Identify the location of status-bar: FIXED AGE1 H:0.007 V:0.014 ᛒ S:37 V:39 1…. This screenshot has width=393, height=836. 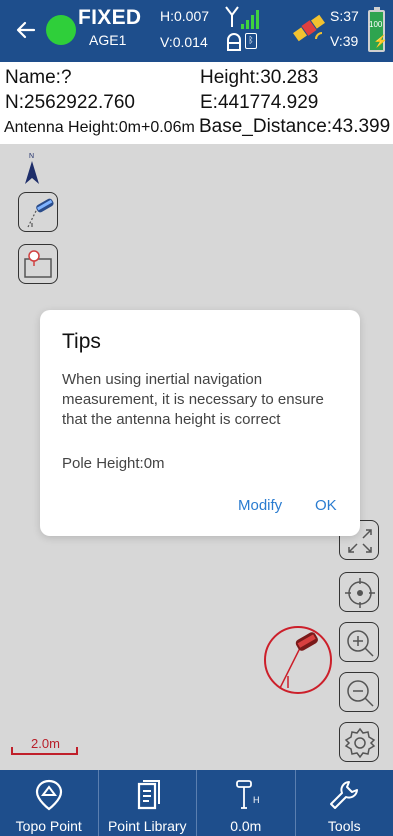
(196, 31).